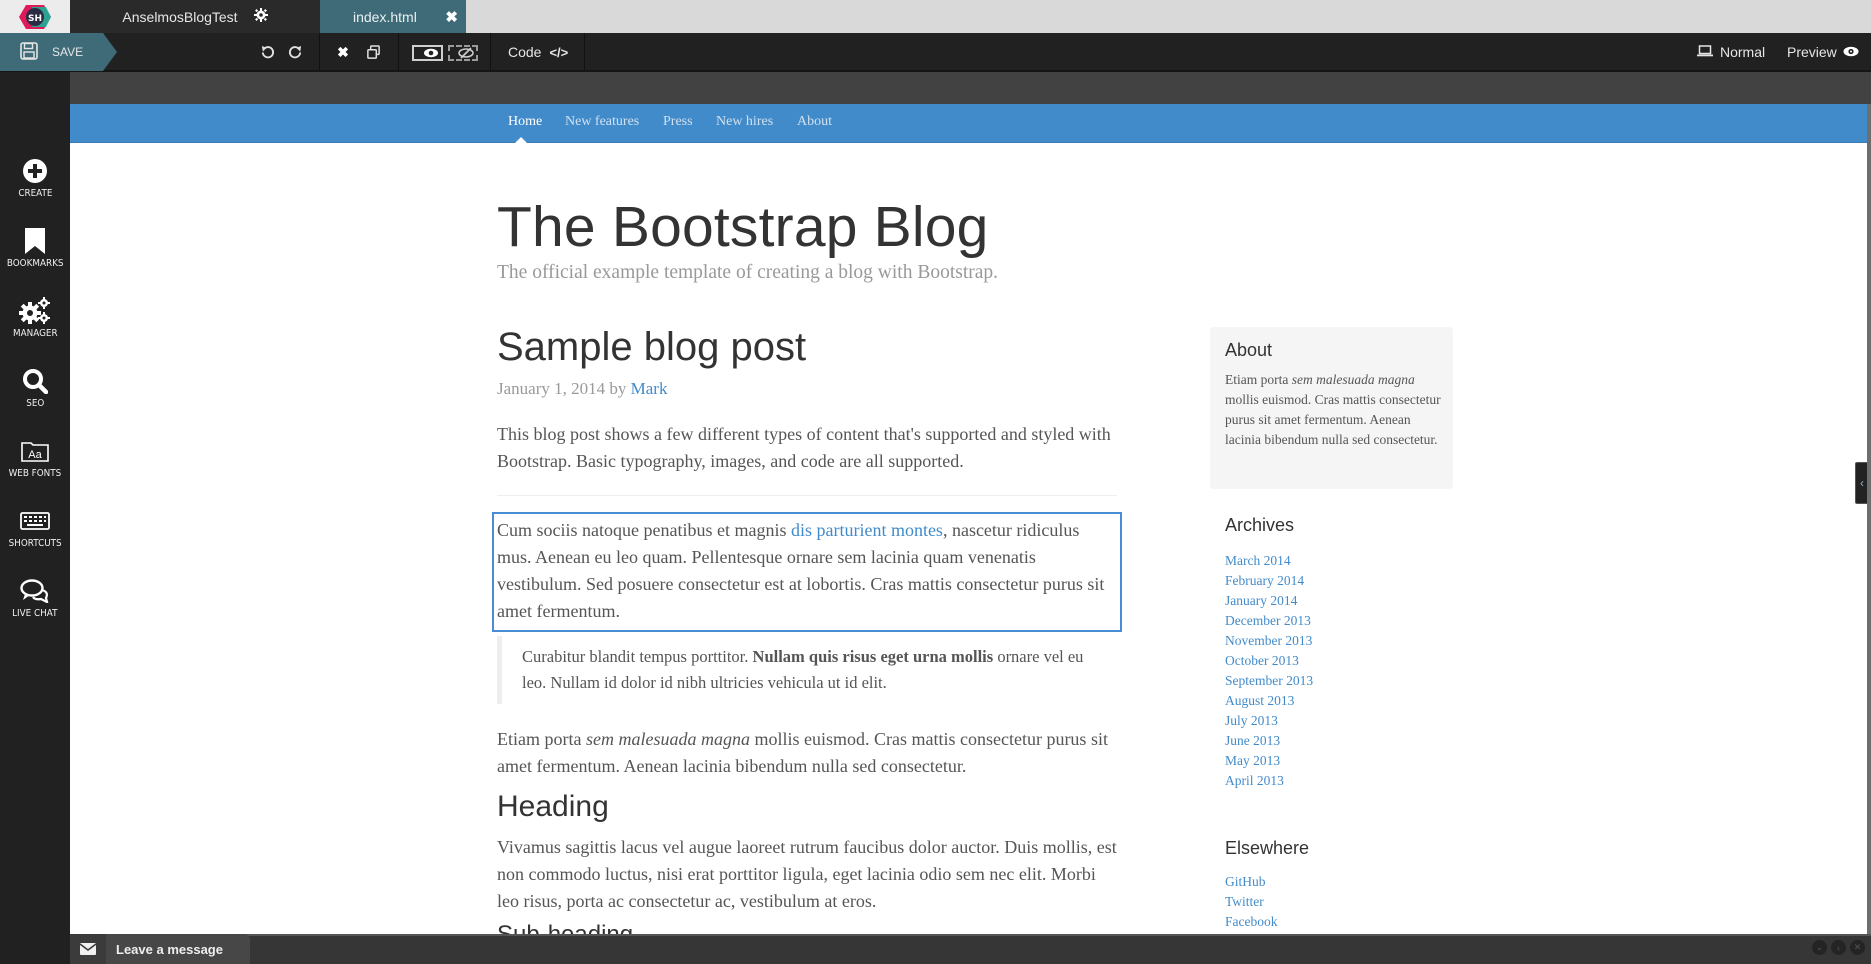 This screenshot has width=1871, height=964. I want to click on collapse-panel-toggle: ‹, so click(1861, 483).